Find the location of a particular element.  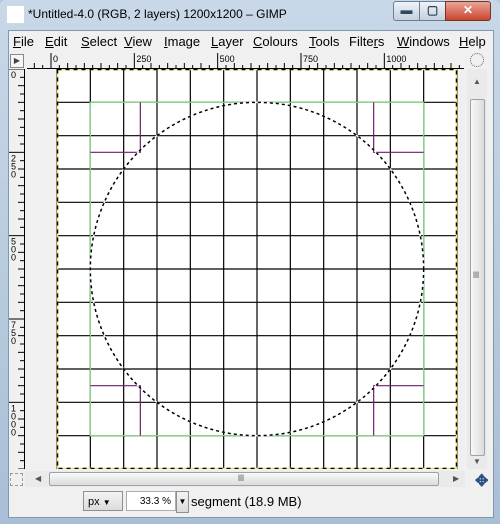

horizontal-ruler: 025050075010001 is located at coordinates (245, 61).